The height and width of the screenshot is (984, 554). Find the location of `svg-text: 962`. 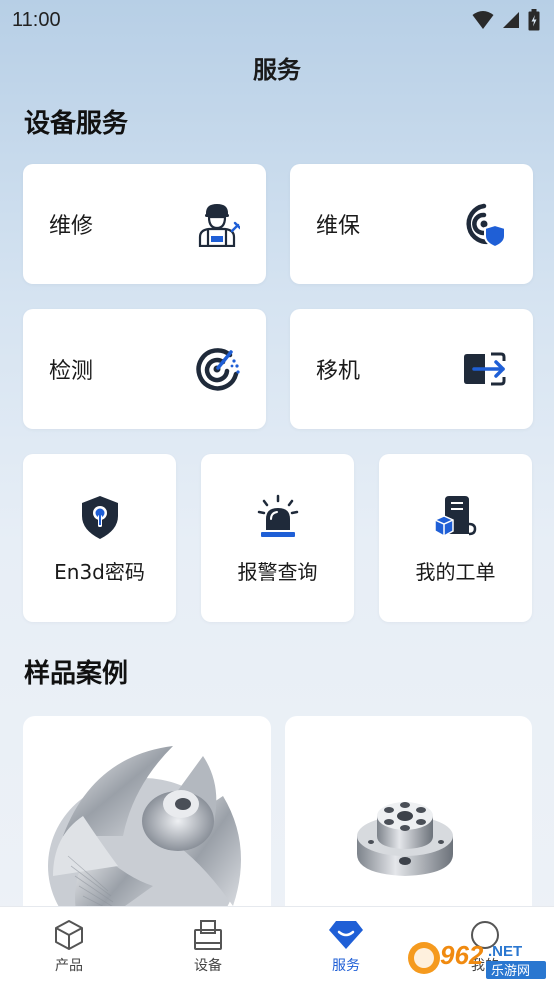

svg-text: 962 is located at coordinates (462, 955).